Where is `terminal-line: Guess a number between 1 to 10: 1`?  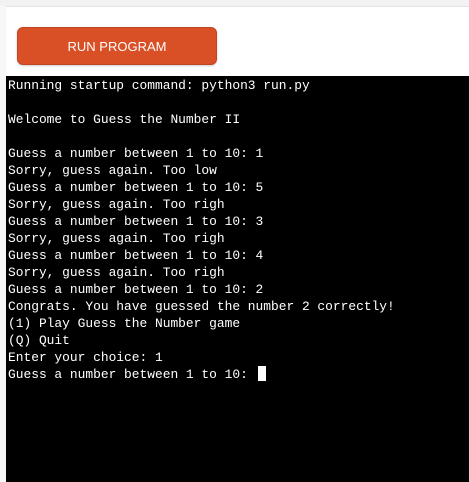 terminal-line: Guess a number between 1 to 10: 1 is located at coordinates (136, 153).